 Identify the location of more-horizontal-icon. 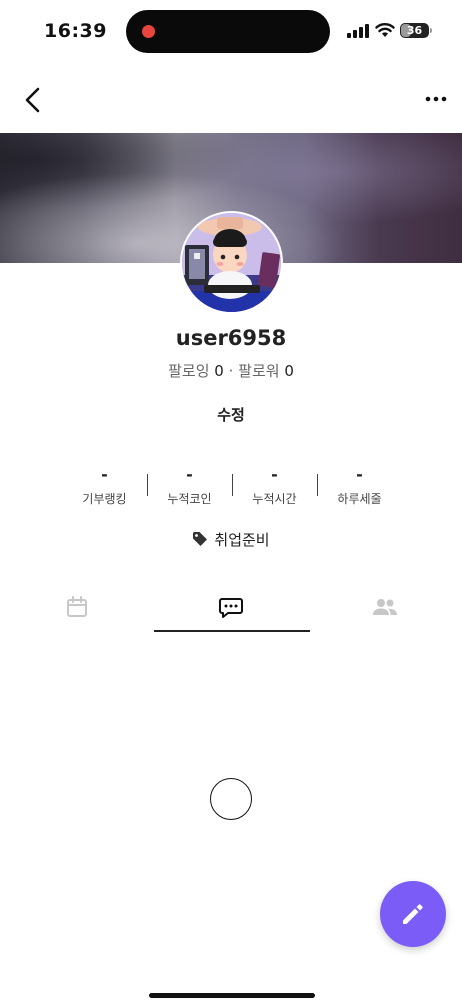
(436, 99).